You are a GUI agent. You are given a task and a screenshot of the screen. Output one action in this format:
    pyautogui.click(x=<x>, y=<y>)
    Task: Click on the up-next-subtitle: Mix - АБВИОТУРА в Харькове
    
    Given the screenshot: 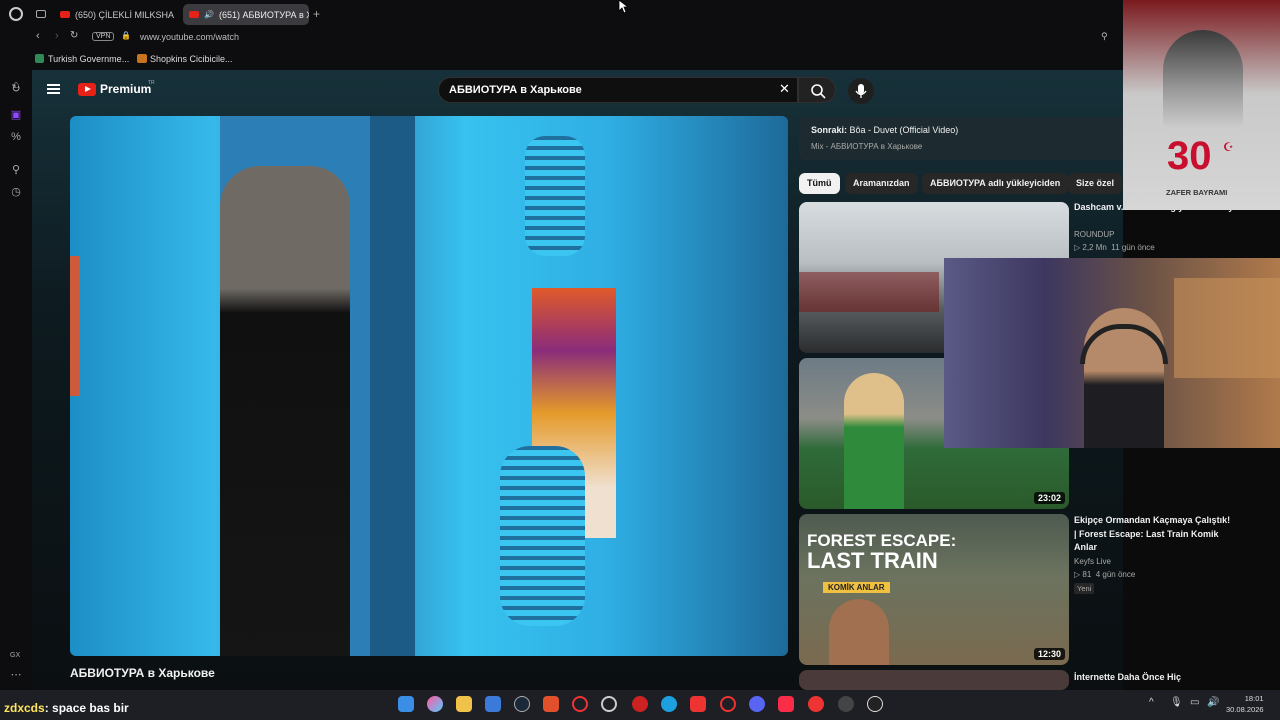 What is the action you would take?
    pyautogui.click(x=867, y=146)
    